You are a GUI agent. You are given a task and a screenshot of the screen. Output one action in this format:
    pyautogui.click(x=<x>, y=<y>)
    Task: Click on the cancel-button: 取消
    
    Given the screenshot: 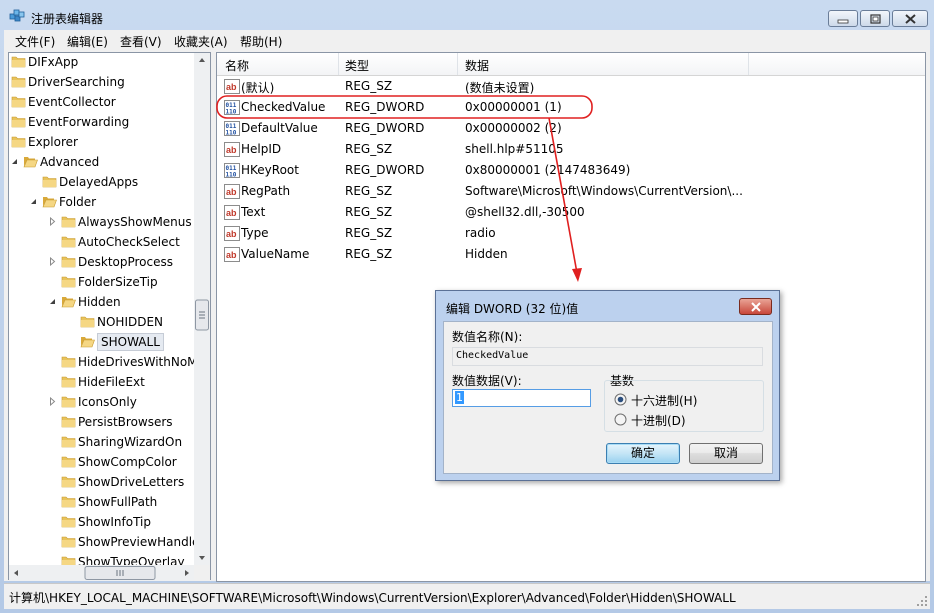 What is the action you would take?
    pyautogui.click(x=726, y=453)
    